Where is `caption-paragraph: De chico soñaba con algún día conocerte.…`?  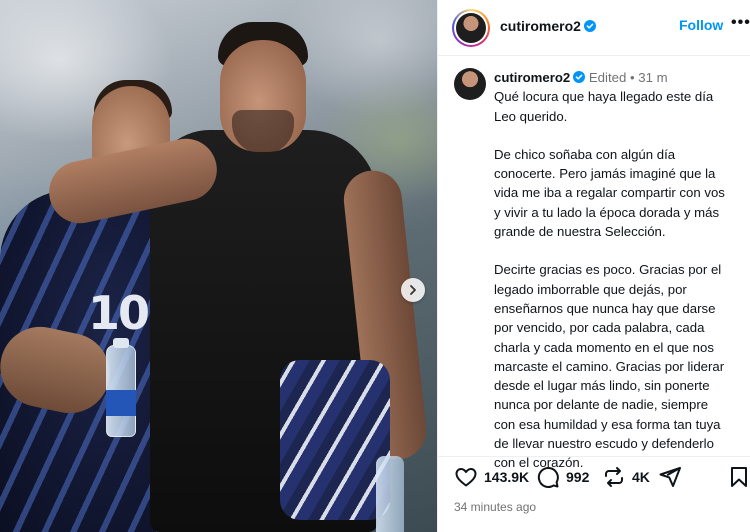 caption-paragraph: De chico soñaba con algún día conocerte.… is located at coordinates (609, 193).